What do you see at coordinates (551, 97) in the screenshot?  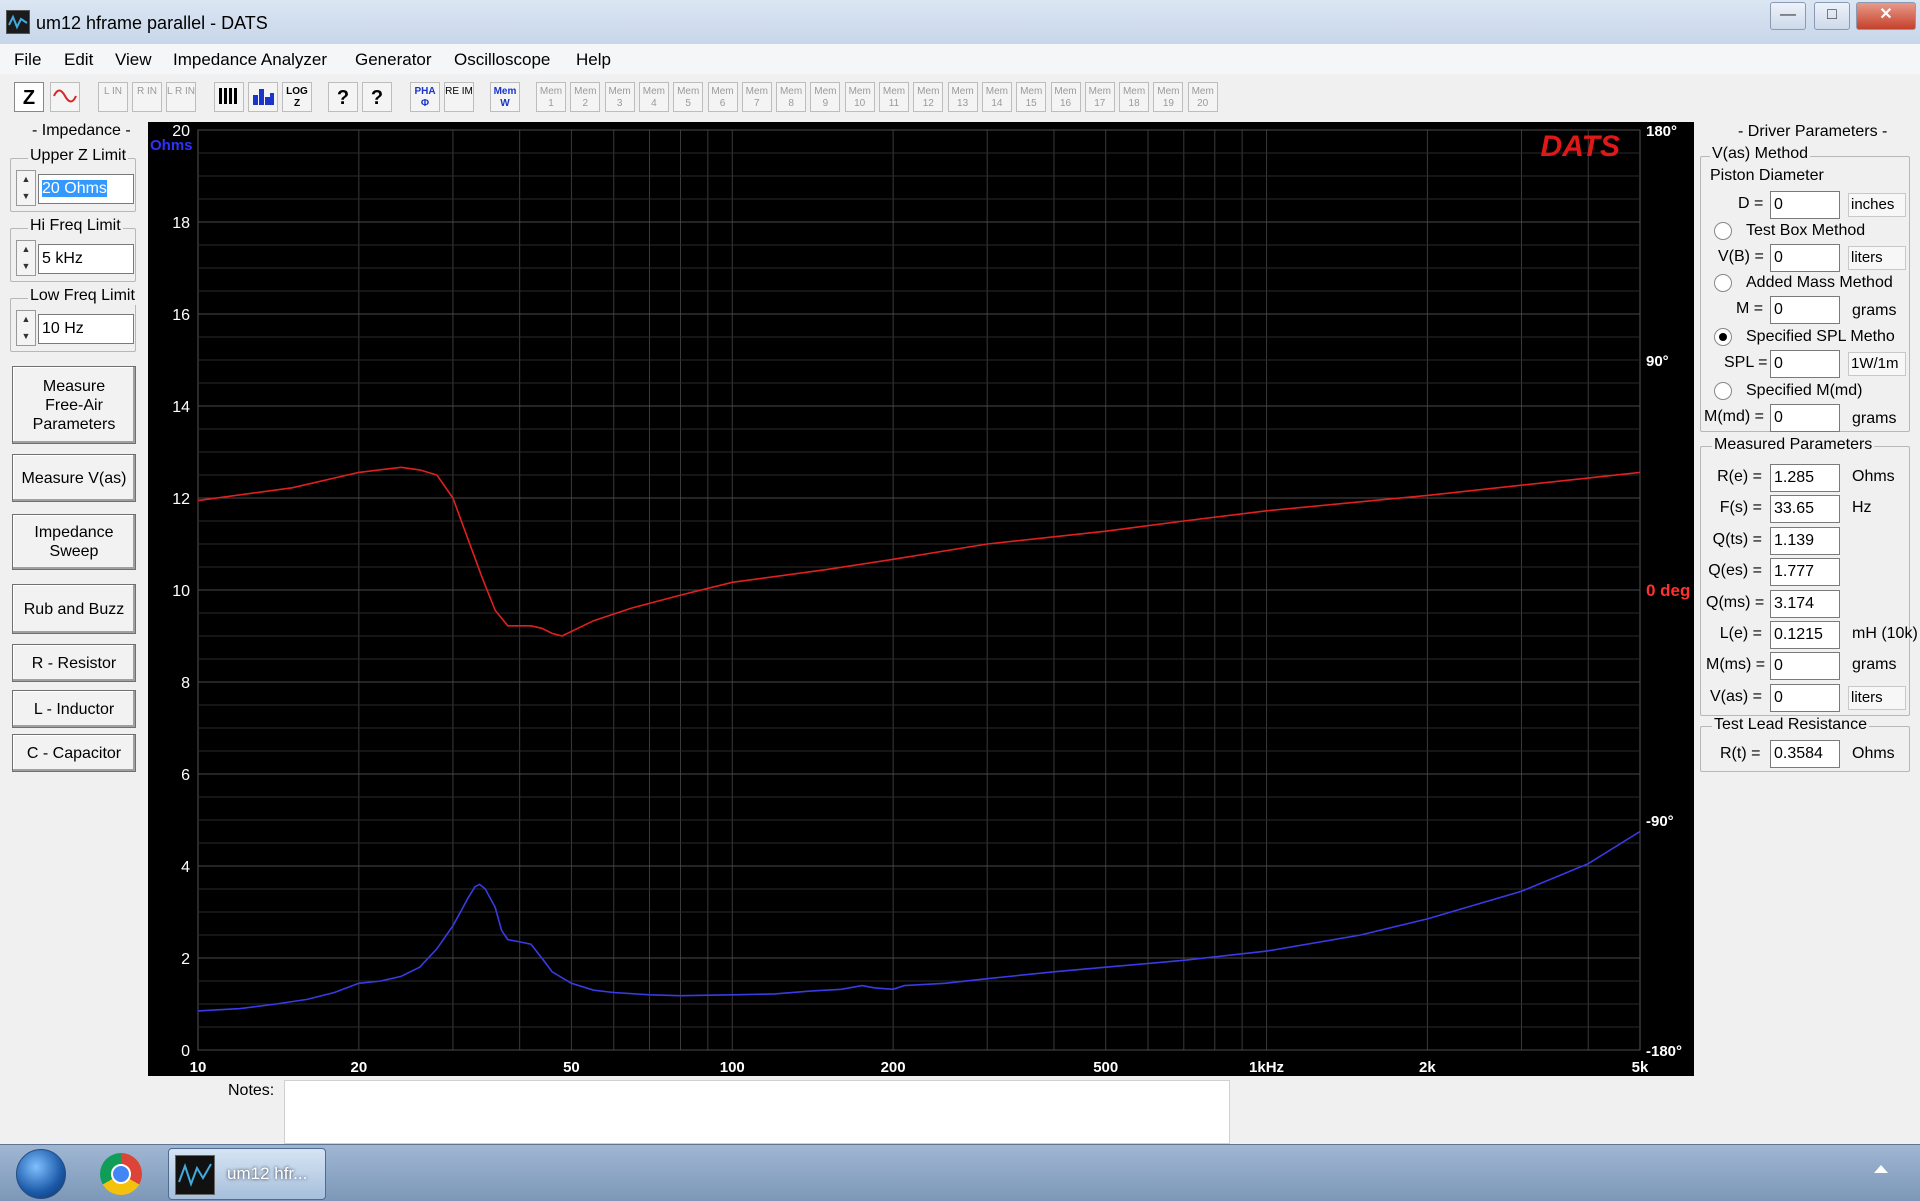 I see `mem-1-button: Mem 1` at bounding box center [551, 97].